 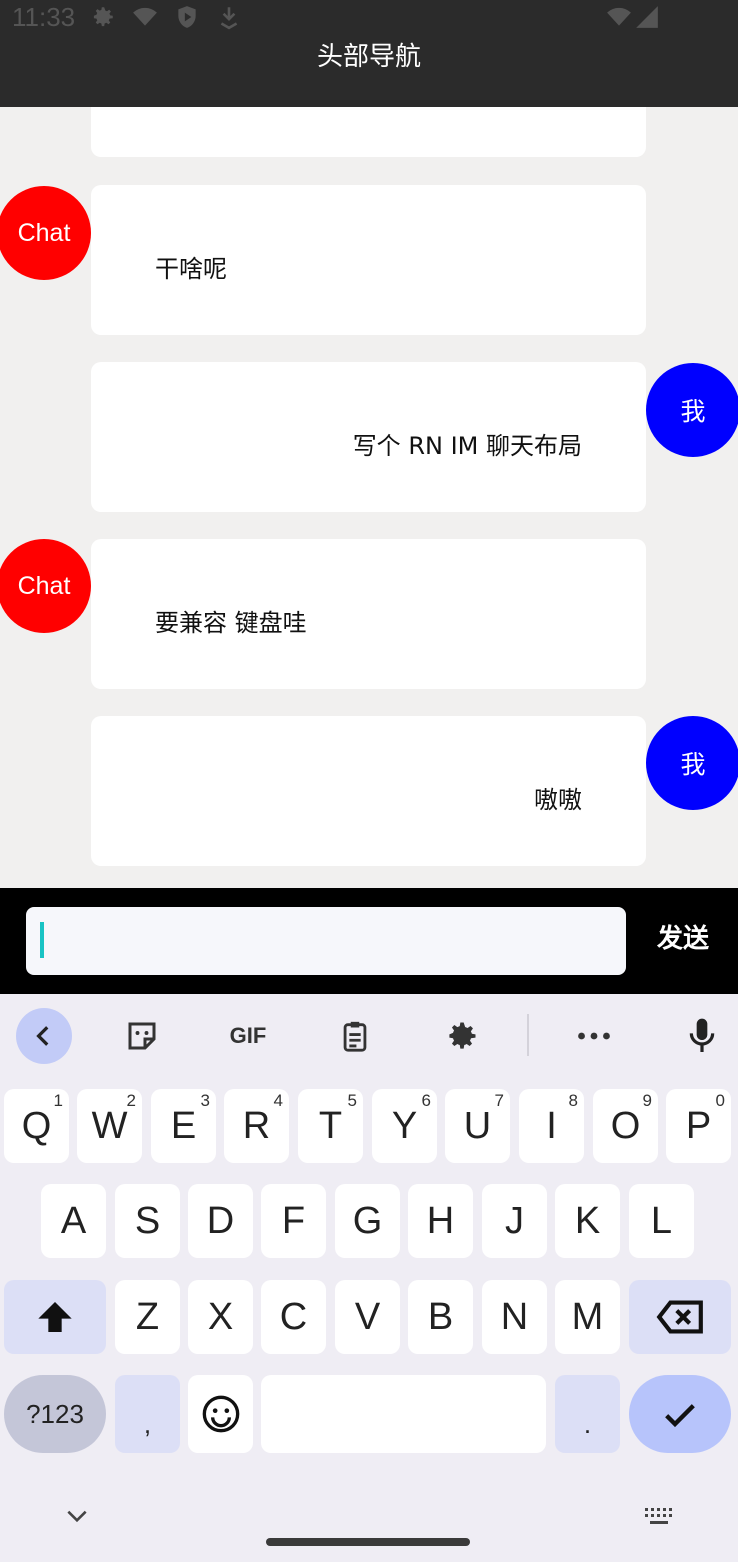 What do you see at coordinates (278, 1100) in the screenshot?
I see `key-hint: 4` at bounding box center [278, 1100].